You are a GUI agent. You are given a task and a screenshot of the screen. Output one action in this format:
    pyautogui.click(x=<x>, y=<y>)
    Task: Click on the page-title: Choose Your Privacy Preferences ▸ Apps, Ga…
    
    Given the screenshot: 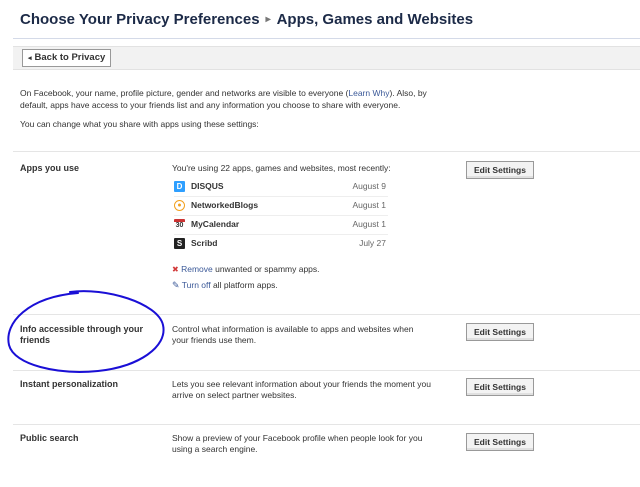 What is the action you would take?
    pyautogui.click(x=246, y=19)
    